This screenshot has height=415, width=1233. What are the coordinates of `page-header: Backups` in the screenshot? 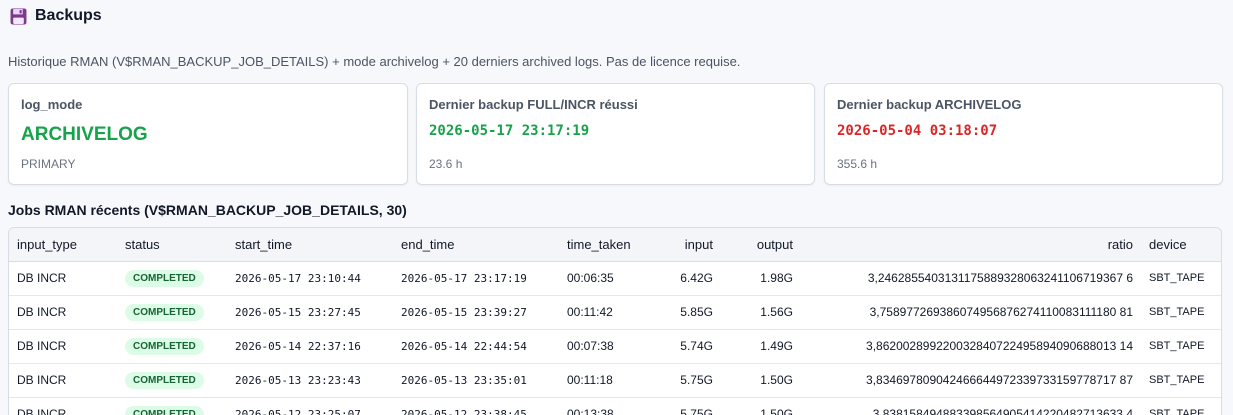 It's located at (56, 16).